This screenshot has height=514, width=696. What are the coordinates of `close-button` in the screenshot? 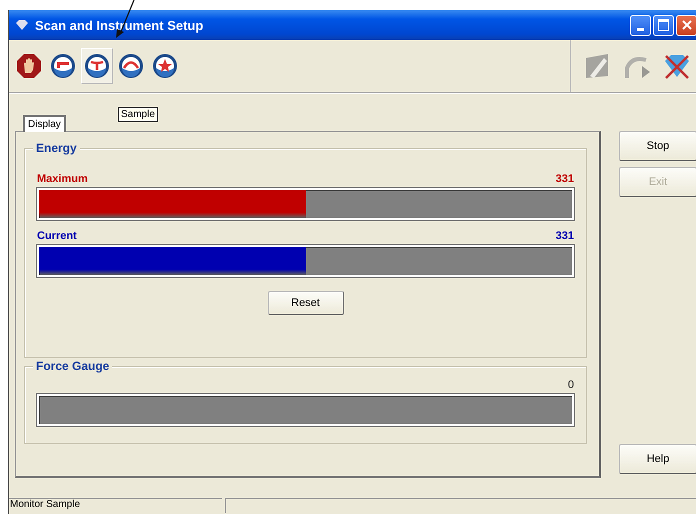 It's located at (686, 25).